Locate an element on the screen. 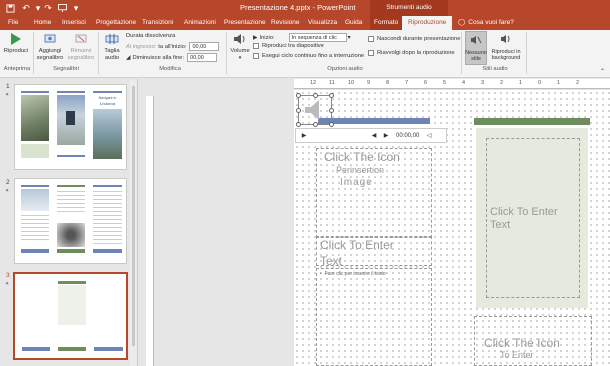  player-volume-icon: ◁ is located at coordinates (429, 135).